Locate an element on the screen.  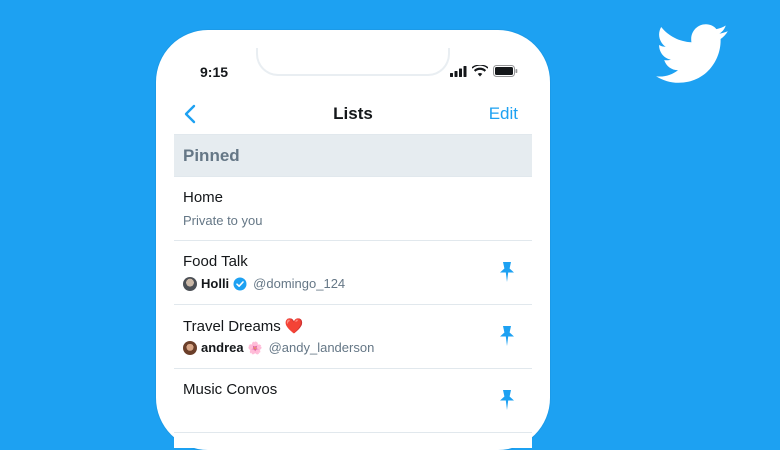
list-owner: andrea 🌸 @andy_landerson is located at coordinates (278, 347).